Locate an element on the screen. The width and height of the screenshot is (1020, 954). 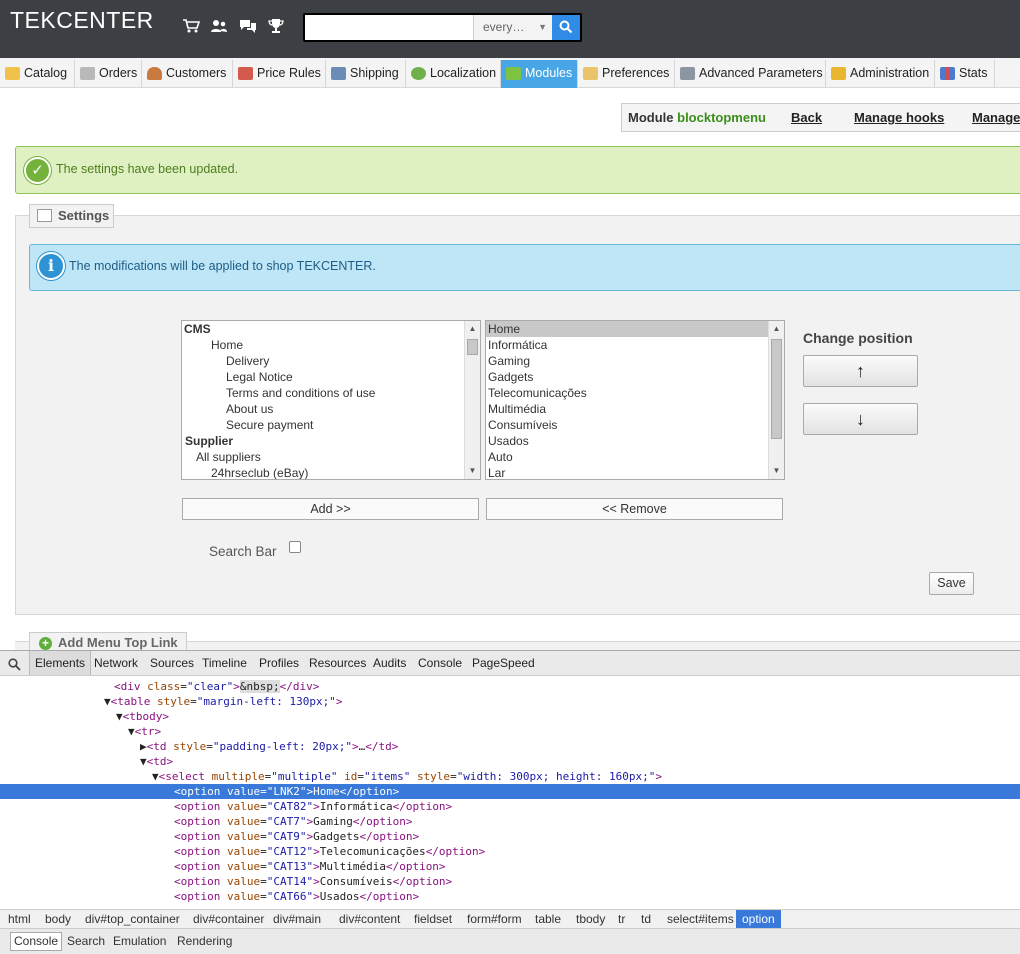
search-input is located at coordinates (389, 27).